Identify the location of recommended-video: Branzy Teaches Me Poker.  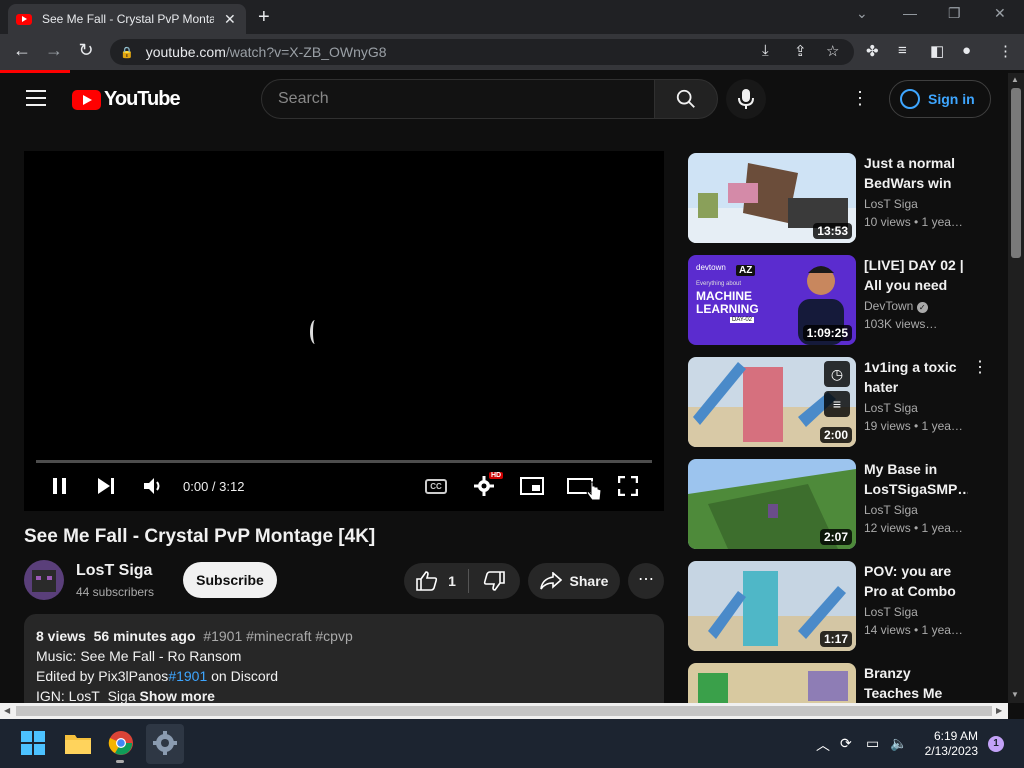
(838, 683).